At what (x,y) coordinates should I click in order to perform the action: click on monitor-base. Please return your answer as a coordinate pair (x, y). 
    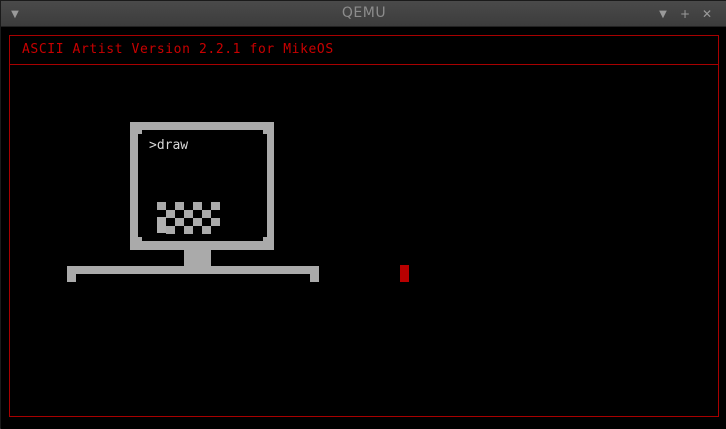
    Looking at the image, I should click on (193, 270).